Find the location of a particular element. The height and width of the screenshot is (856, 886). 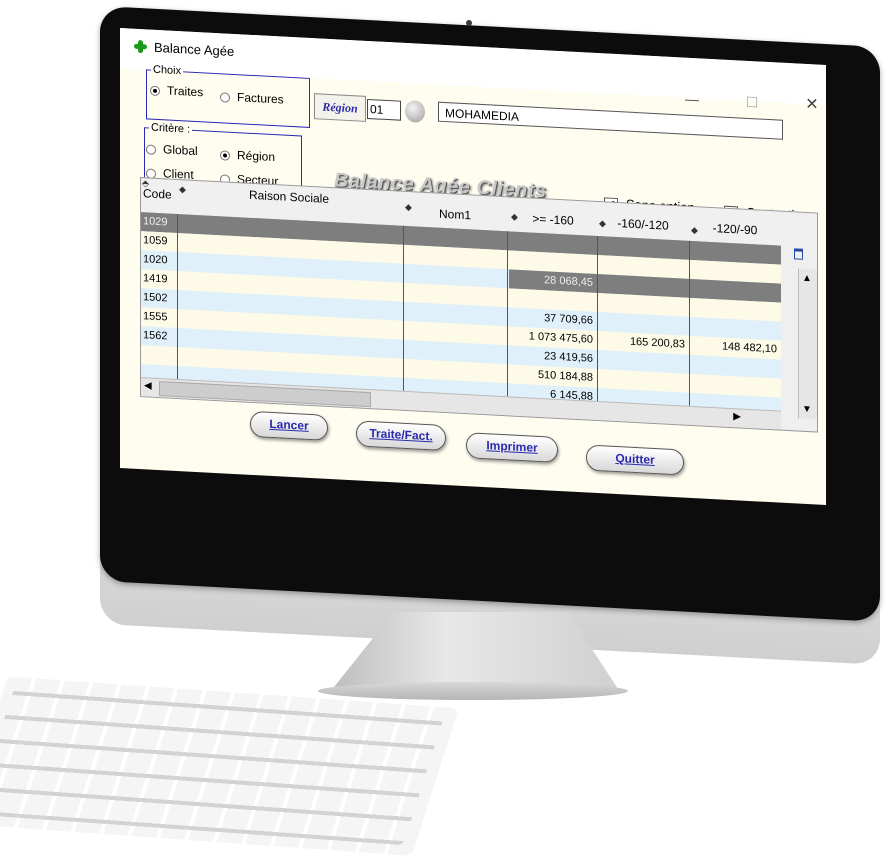

scroll-left-icon: ◀ is located at coordinates (148, 385).